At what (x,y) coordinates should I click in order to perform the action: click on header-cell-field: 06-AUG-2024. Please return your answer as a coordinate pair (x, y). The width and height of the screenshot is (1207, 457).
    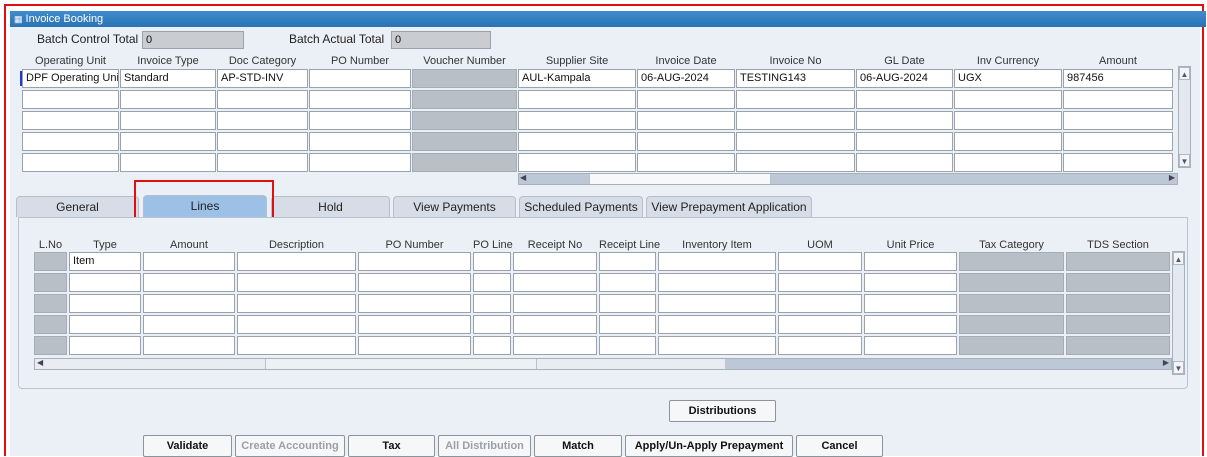
    Looking at the image, I should click on (904, 78).